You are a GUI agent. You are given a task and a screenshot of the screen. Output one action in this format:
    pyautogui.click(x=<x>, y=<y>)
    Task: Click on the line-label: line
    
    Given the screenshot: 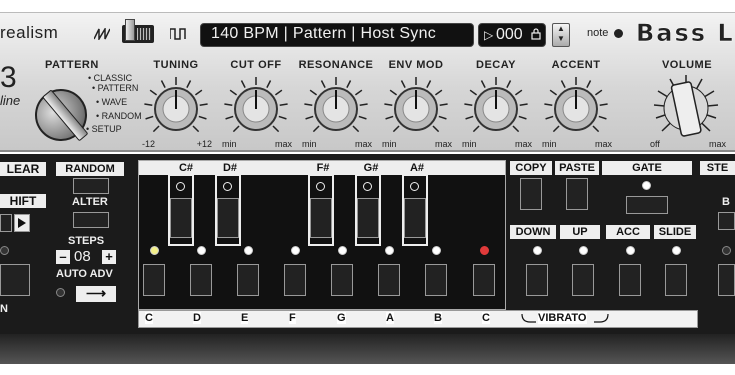 What is the action you would take?
    pyautogui.click(x=10, y=100)
    